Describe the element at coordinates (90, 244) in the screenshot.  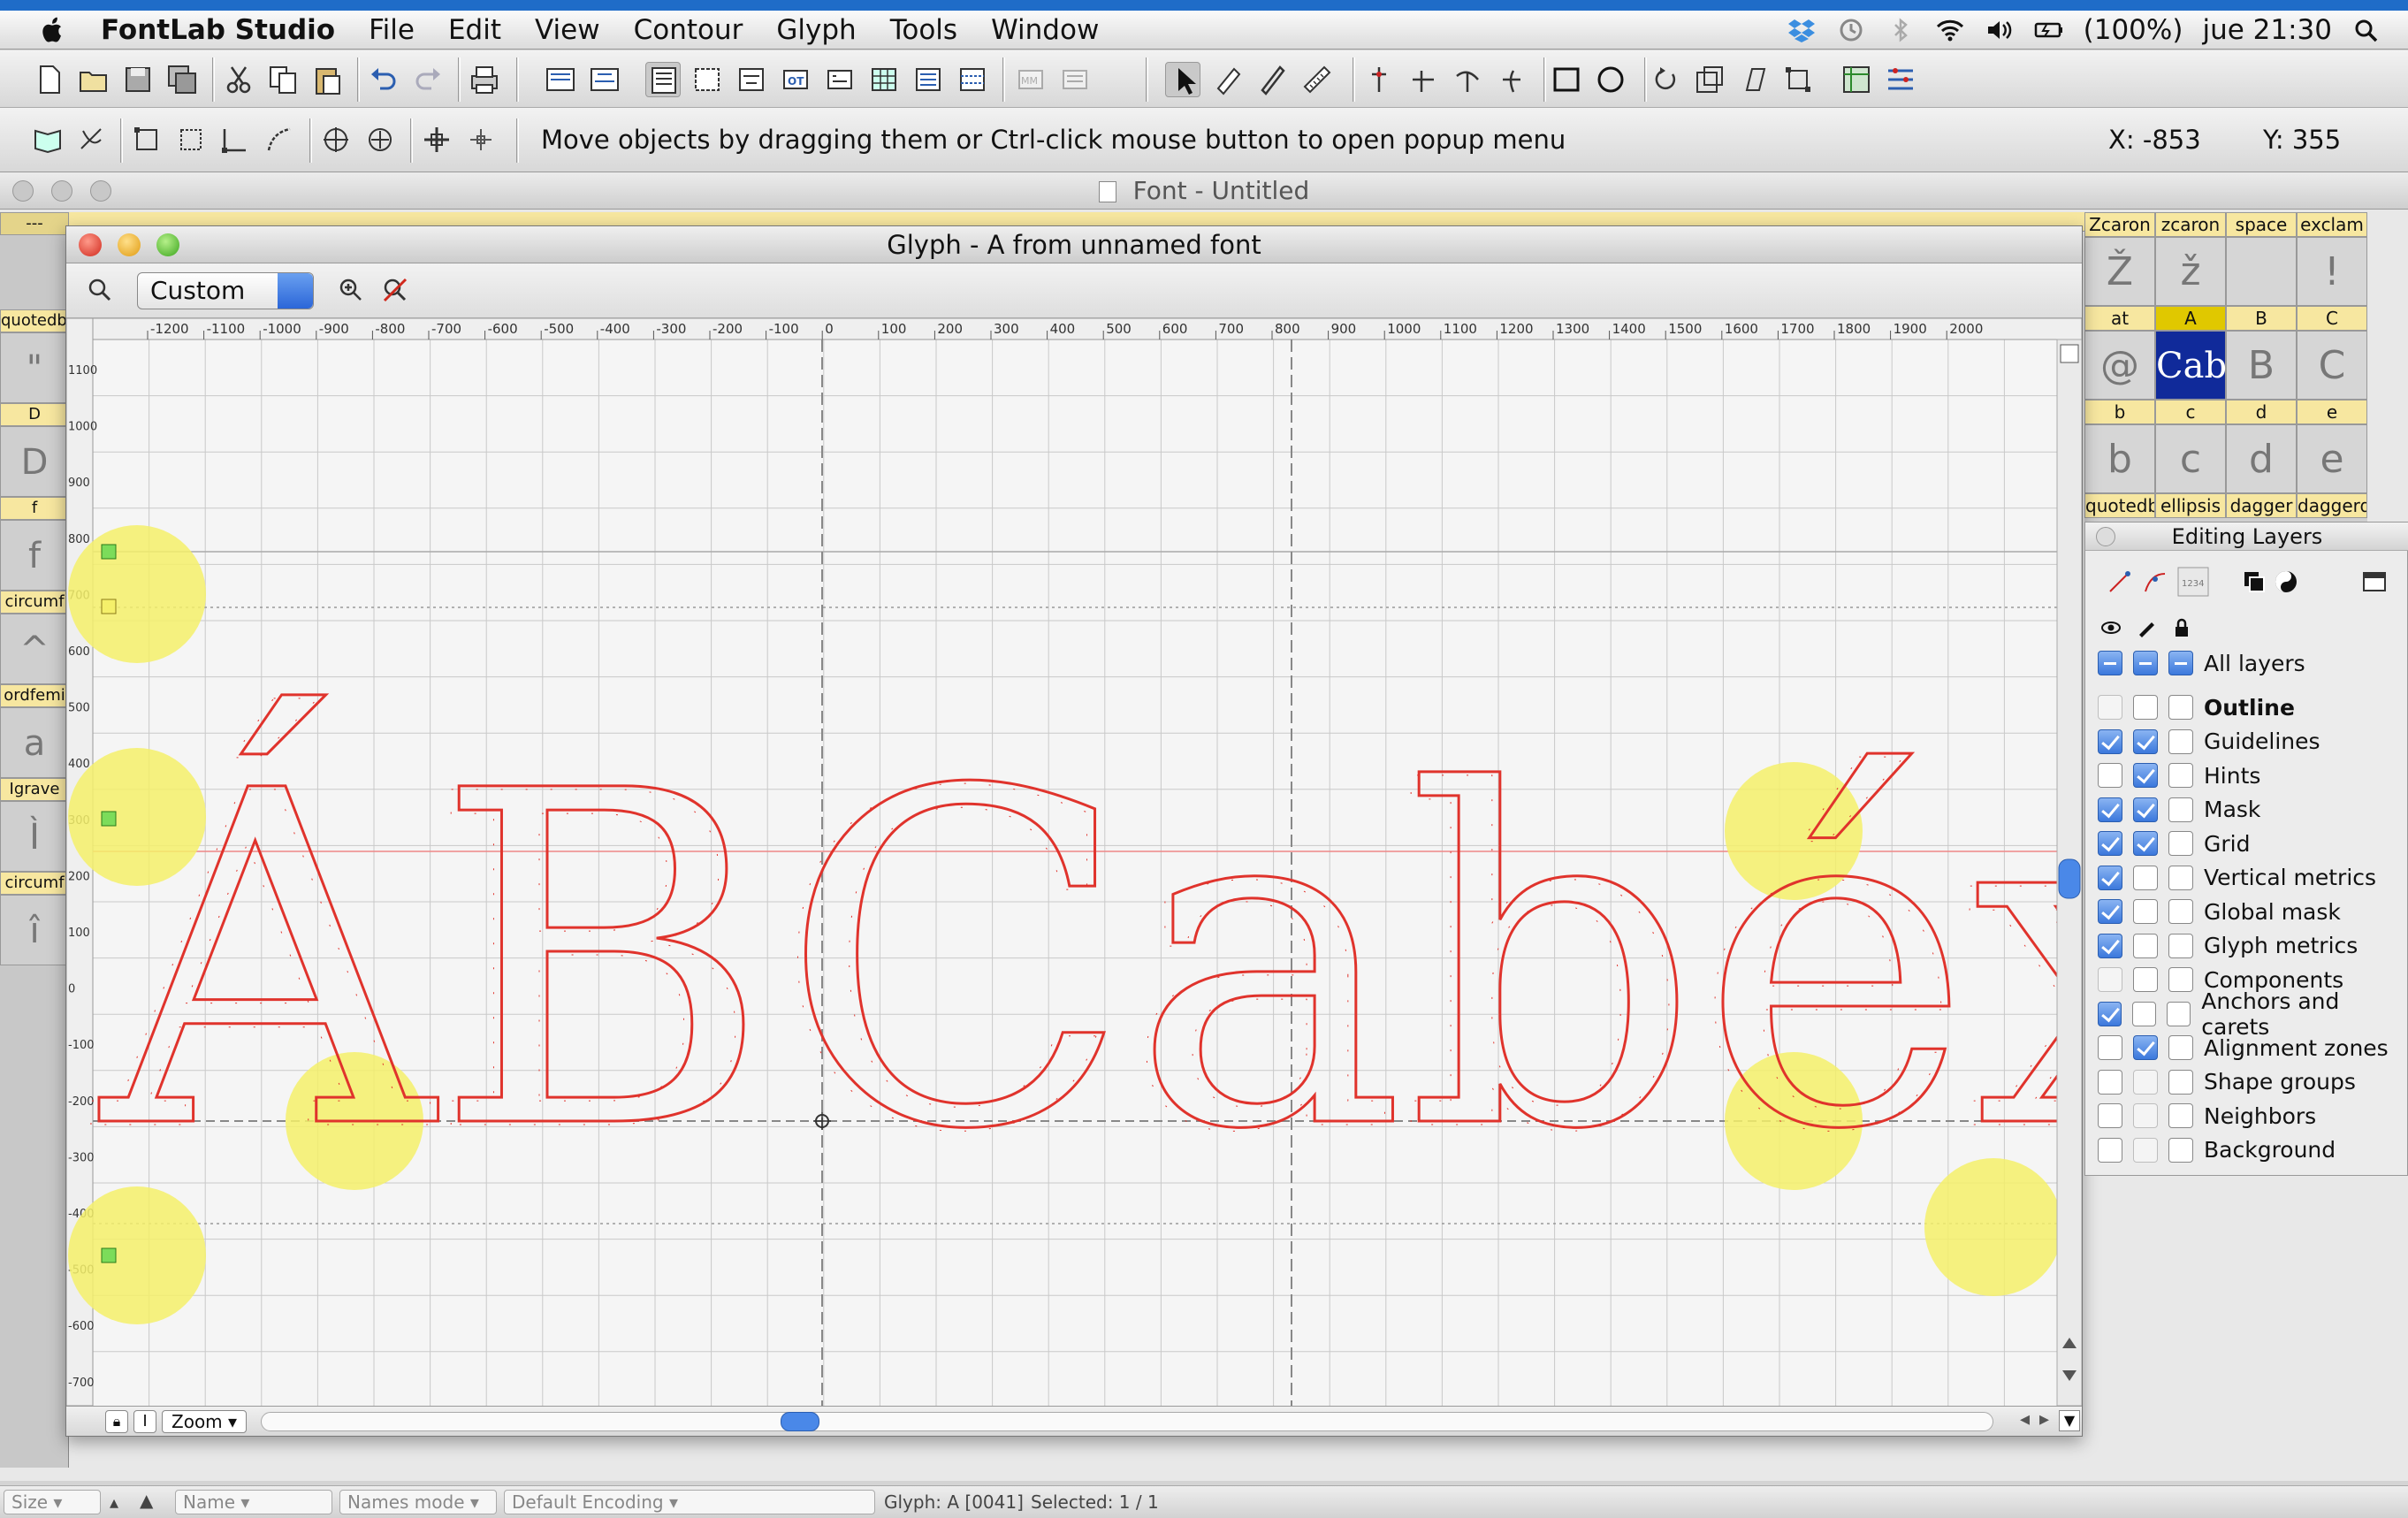
I see `glyph-window-close-button` at that location.